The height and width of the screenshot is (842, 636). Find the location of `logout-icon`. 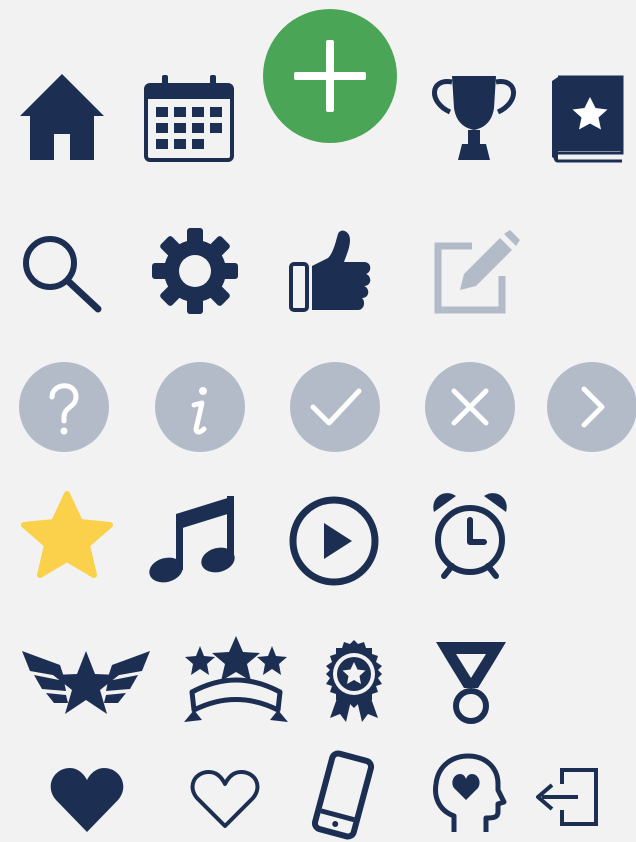

logout-icon is located at coordinates (567, 797).